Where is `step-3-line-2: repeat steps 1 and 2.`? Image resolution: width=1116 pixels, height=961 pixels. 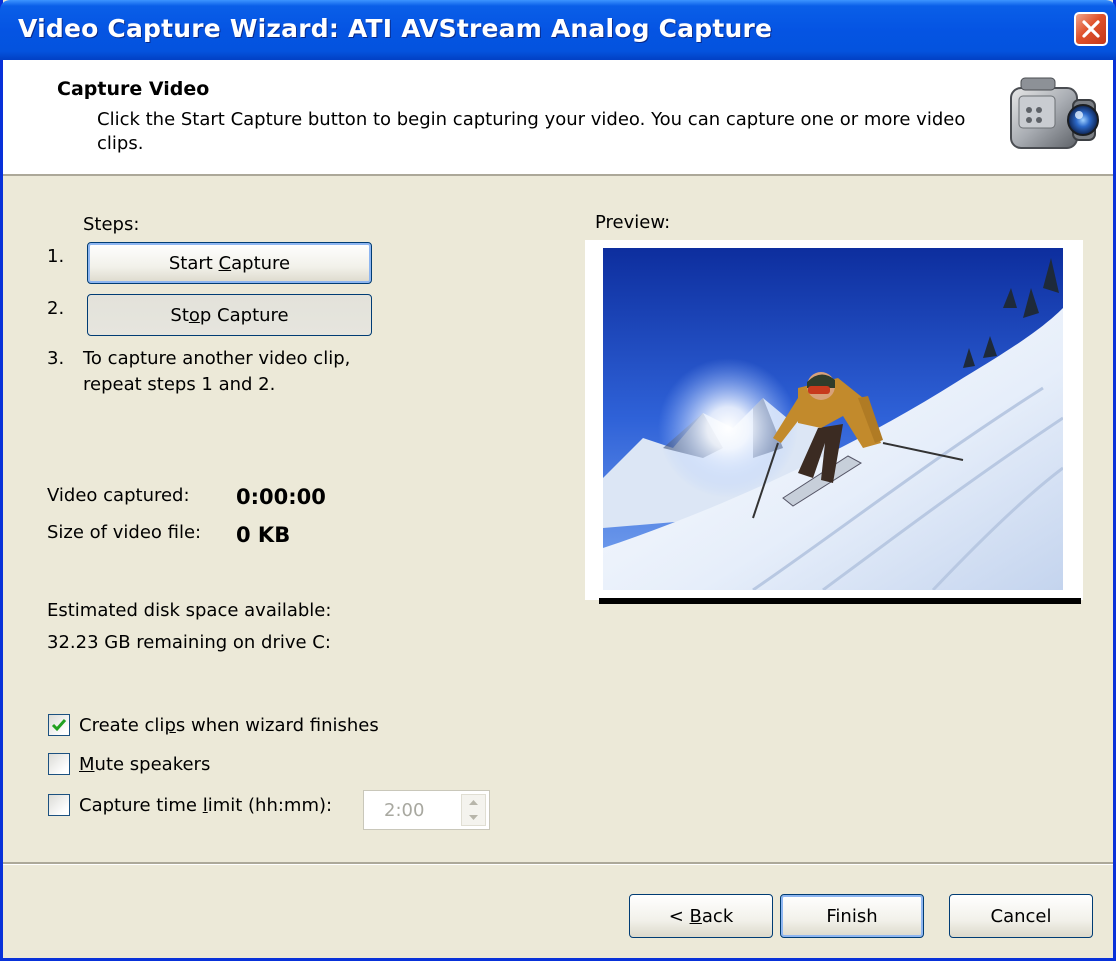 step-3-line-2: repeat steps 1 and 2. is located at coordinates (179, 384).